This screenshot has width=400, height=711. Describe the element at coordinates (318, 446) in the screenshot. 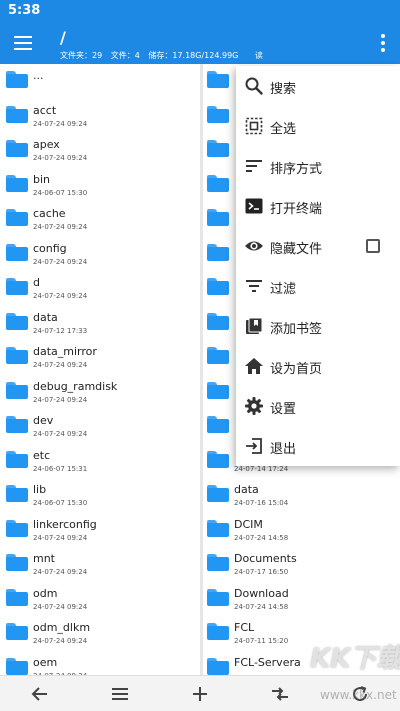

I see `menu-item-exit: 退出` at that location.